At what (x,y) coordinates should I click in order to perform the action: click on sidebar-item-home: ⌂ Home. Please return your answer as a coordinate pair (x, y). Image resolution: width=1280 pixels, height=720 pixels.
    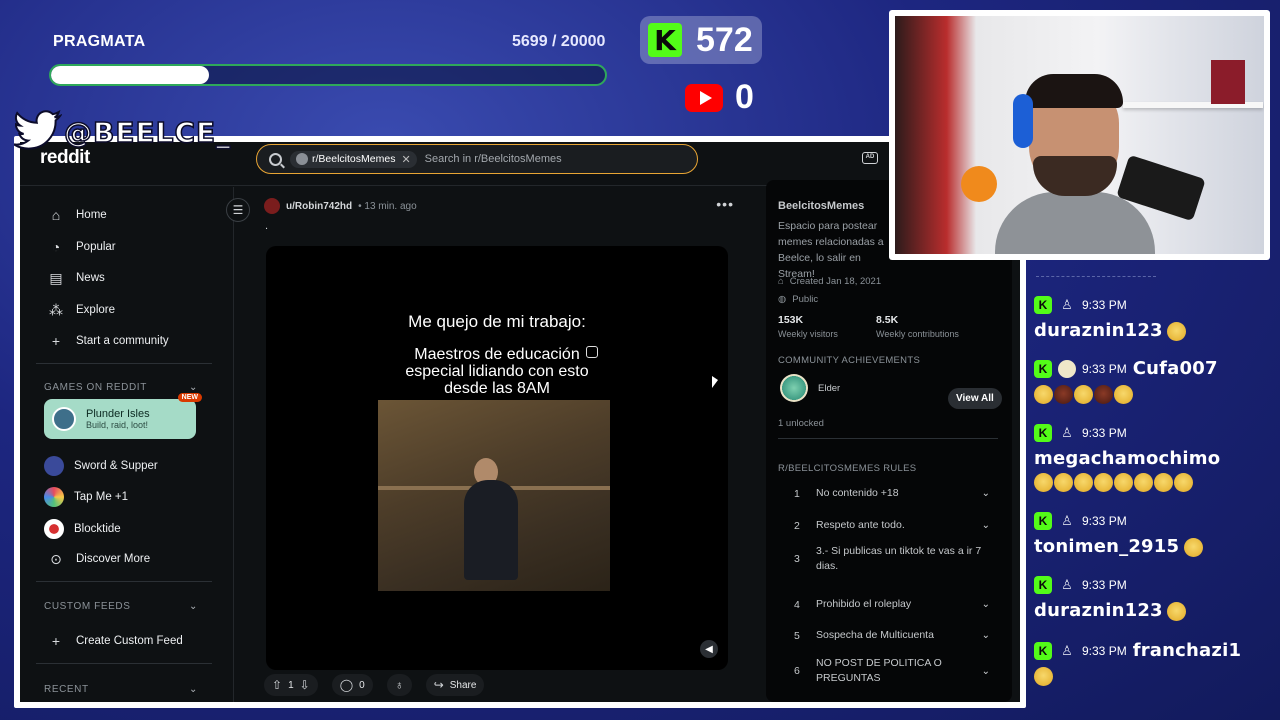
    Looking at the image, I should click on (77, 215).